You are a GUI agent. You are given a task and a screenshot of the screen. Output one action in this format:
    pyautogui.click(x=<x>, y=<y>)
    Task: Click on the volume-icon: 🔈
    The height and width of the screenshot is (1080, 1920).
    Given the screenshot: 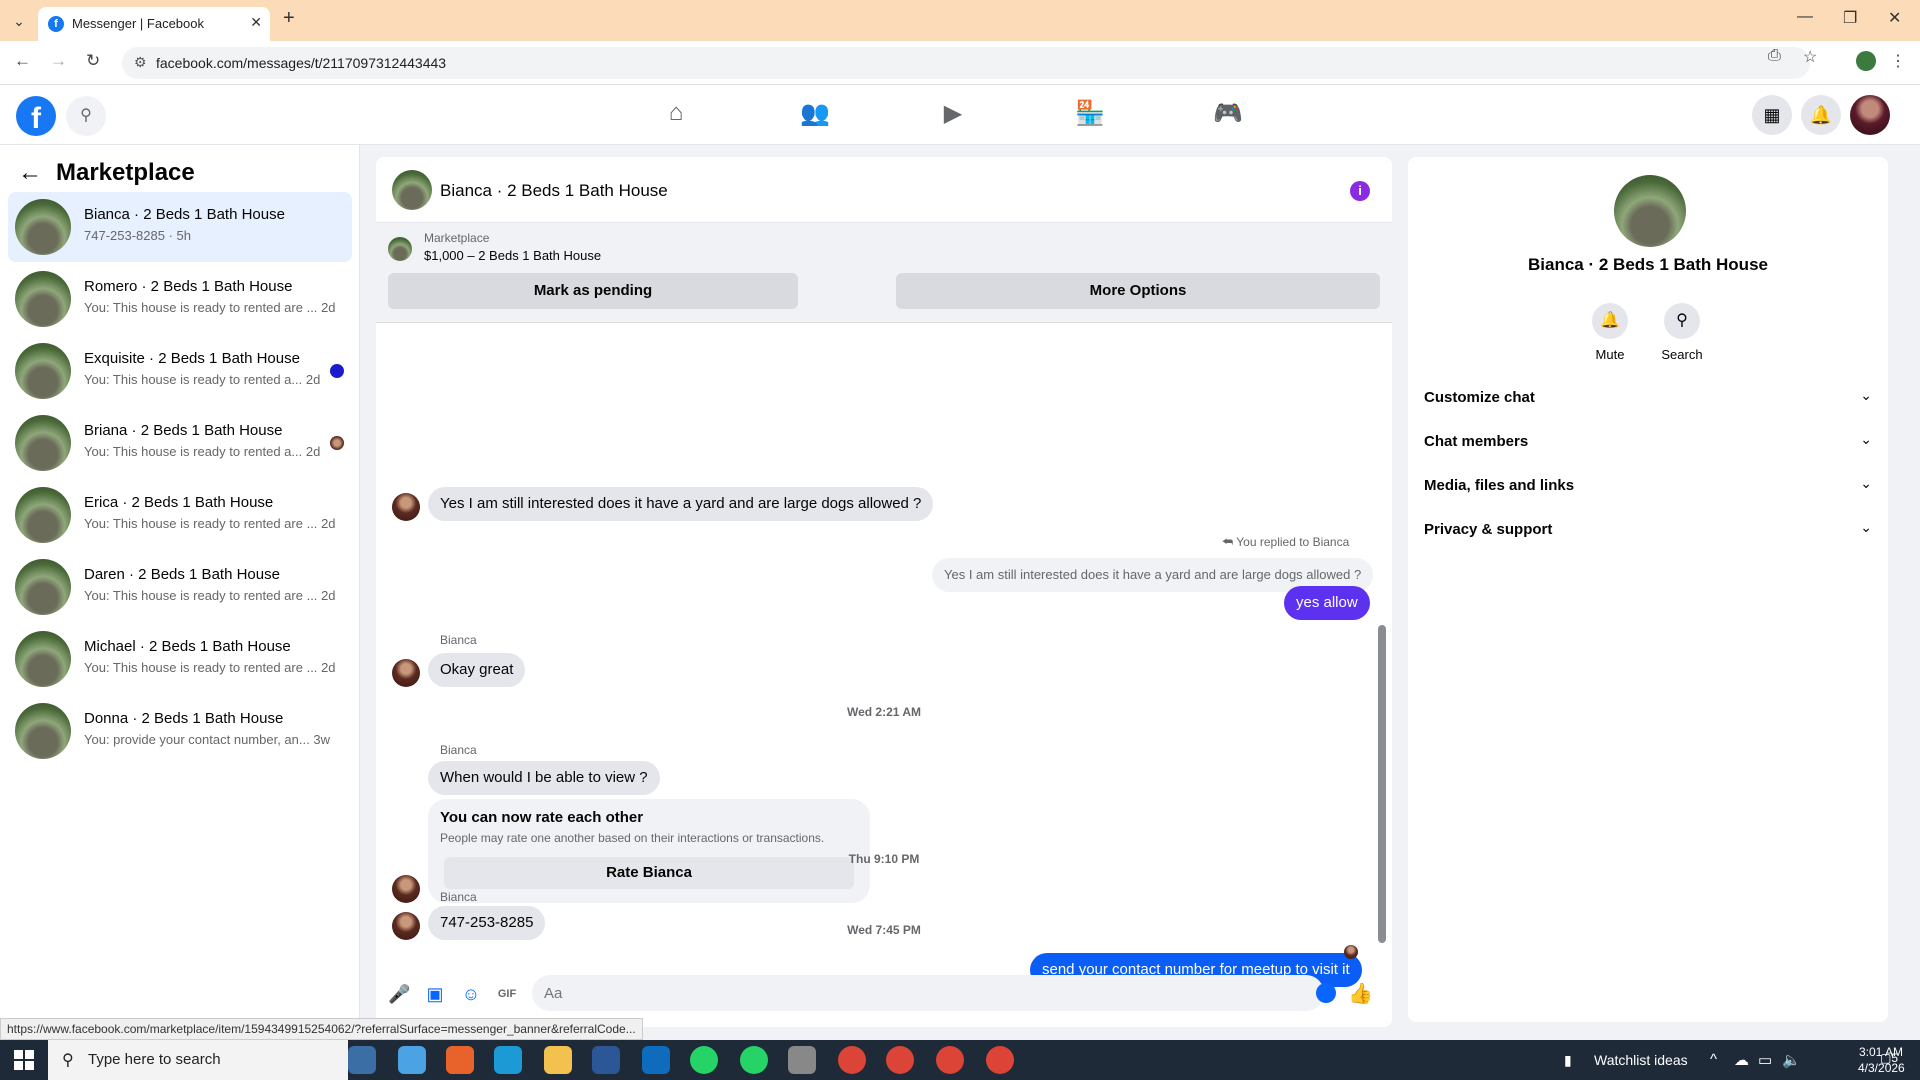 What is the action you would take?
    pyautogui.click(x=1791, y=1060)
    